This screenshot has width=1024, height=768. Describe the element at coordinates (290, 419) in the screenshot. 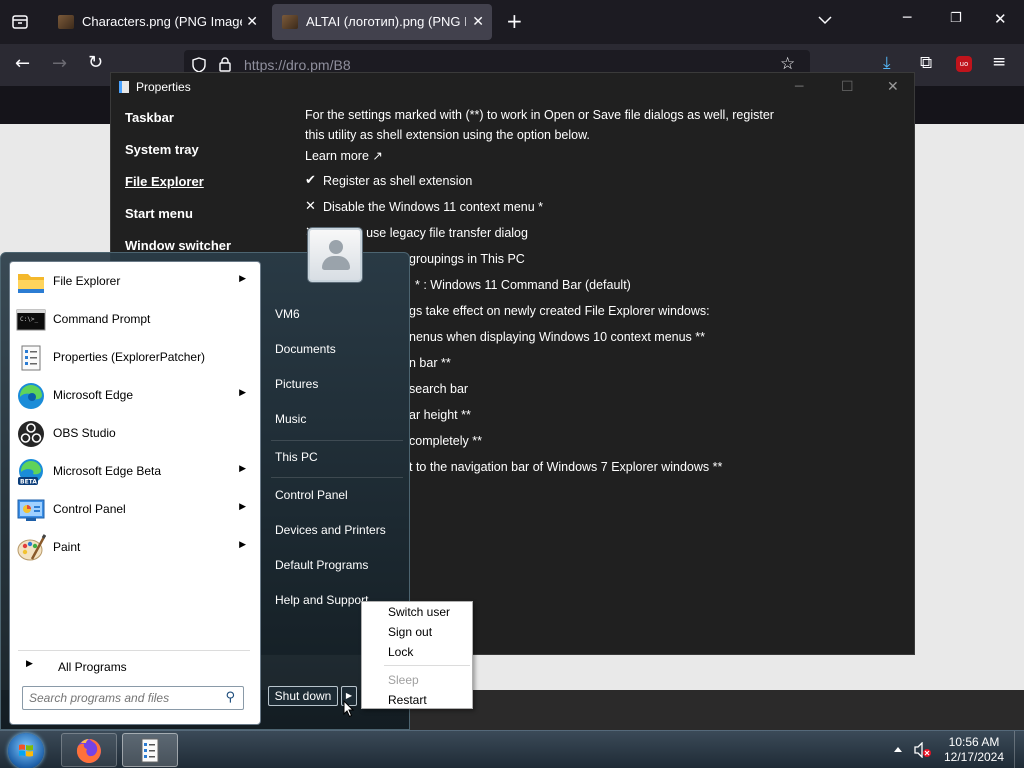

I see `link-music: Music` at that location.